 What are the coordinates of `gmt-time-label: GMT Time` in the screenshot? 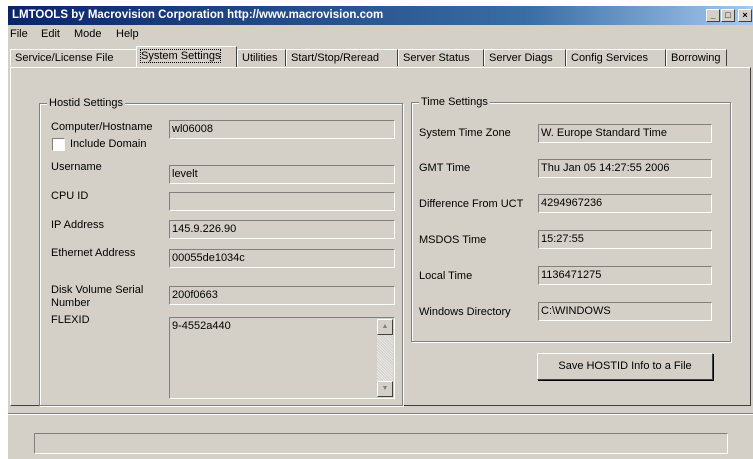 It's located at (445, 168).